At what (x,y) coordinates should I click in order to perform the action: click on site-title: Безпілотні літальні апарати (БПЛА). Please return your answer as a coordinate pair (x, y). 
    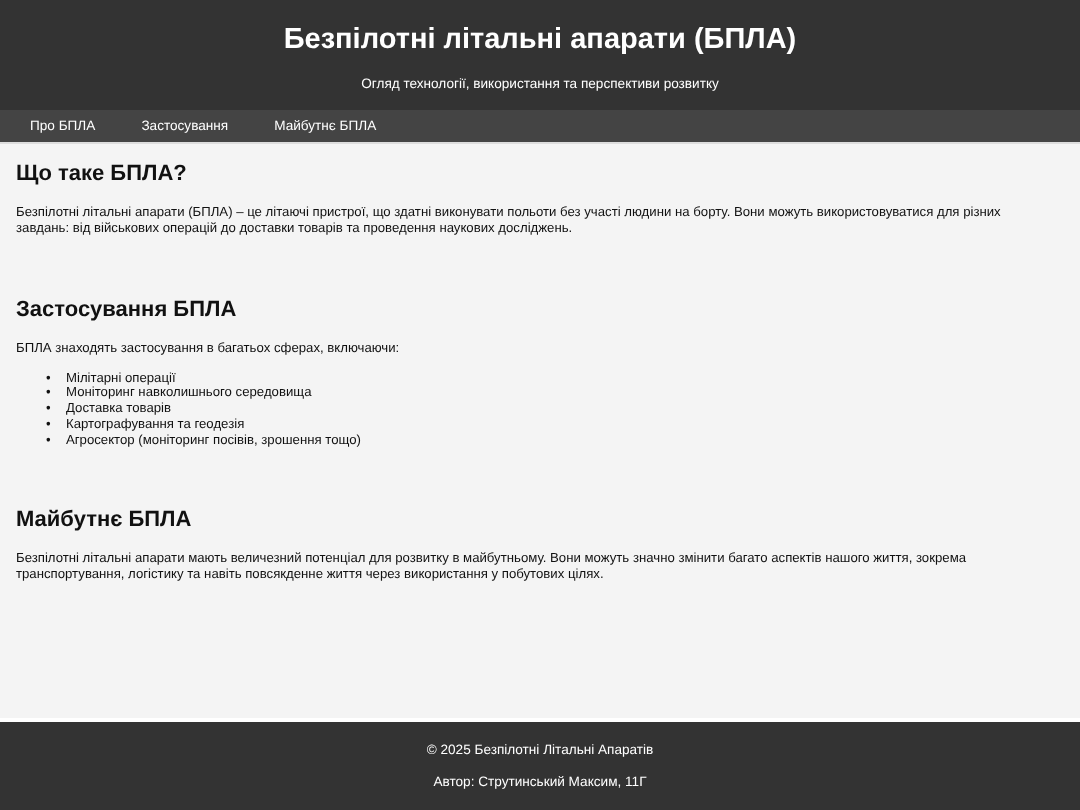
    Looking at the image, I should click on (540, 40).